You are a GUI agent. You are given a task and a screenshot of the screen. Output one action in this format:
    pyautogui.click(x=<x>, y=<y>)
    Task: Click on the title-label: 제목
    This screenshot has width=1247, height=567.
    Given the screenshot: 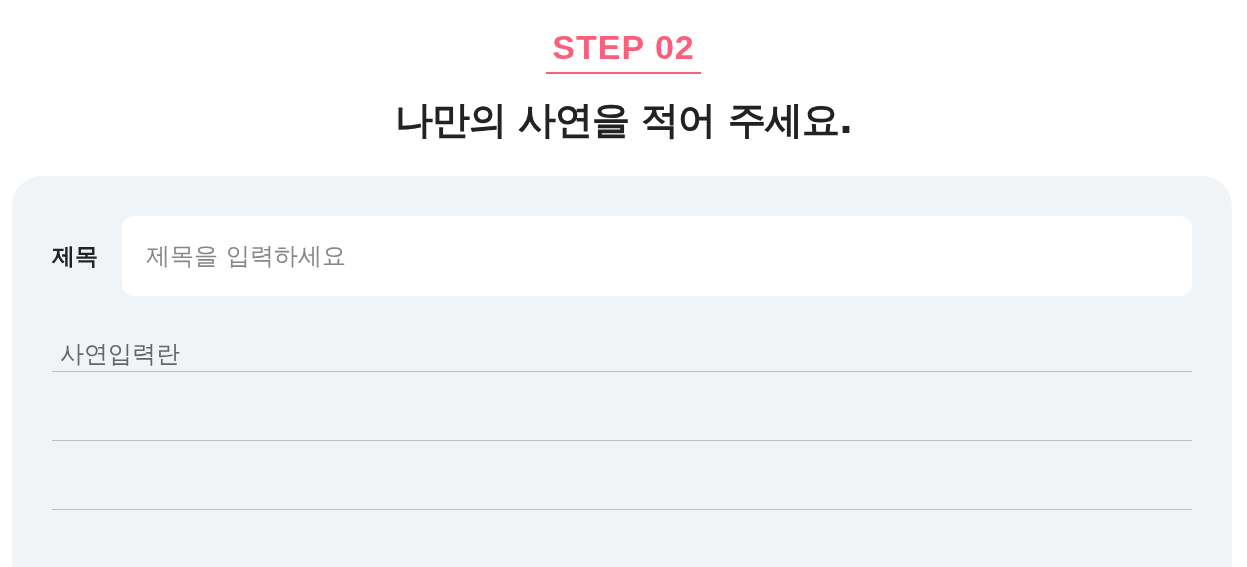 What is the action you would take?
    pyautogui.click(x=75, y=256)
    